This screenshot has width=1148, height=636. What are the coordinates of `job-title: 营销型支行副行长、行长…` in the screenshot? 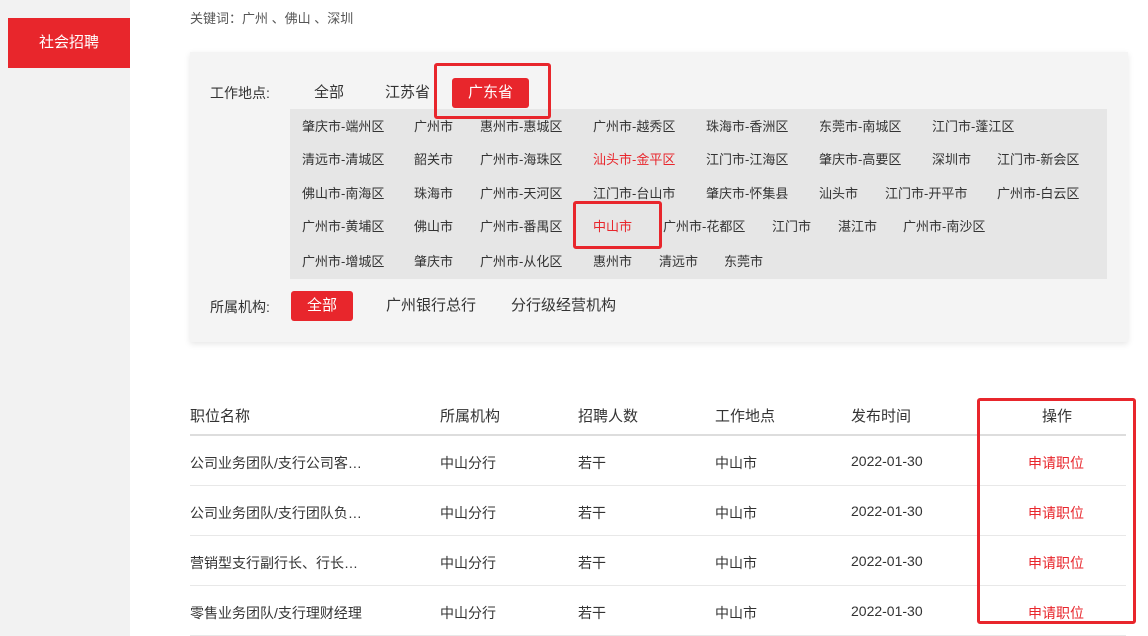 It's located at (274, 563).